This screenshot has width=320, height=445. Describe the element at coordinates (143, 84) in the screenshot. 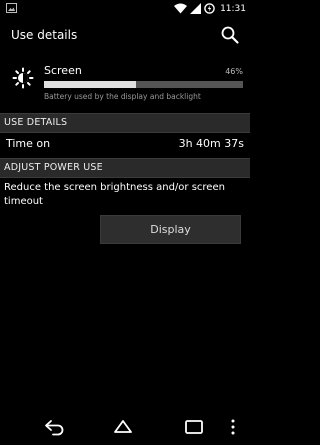

I see `usage-bar` at that location.